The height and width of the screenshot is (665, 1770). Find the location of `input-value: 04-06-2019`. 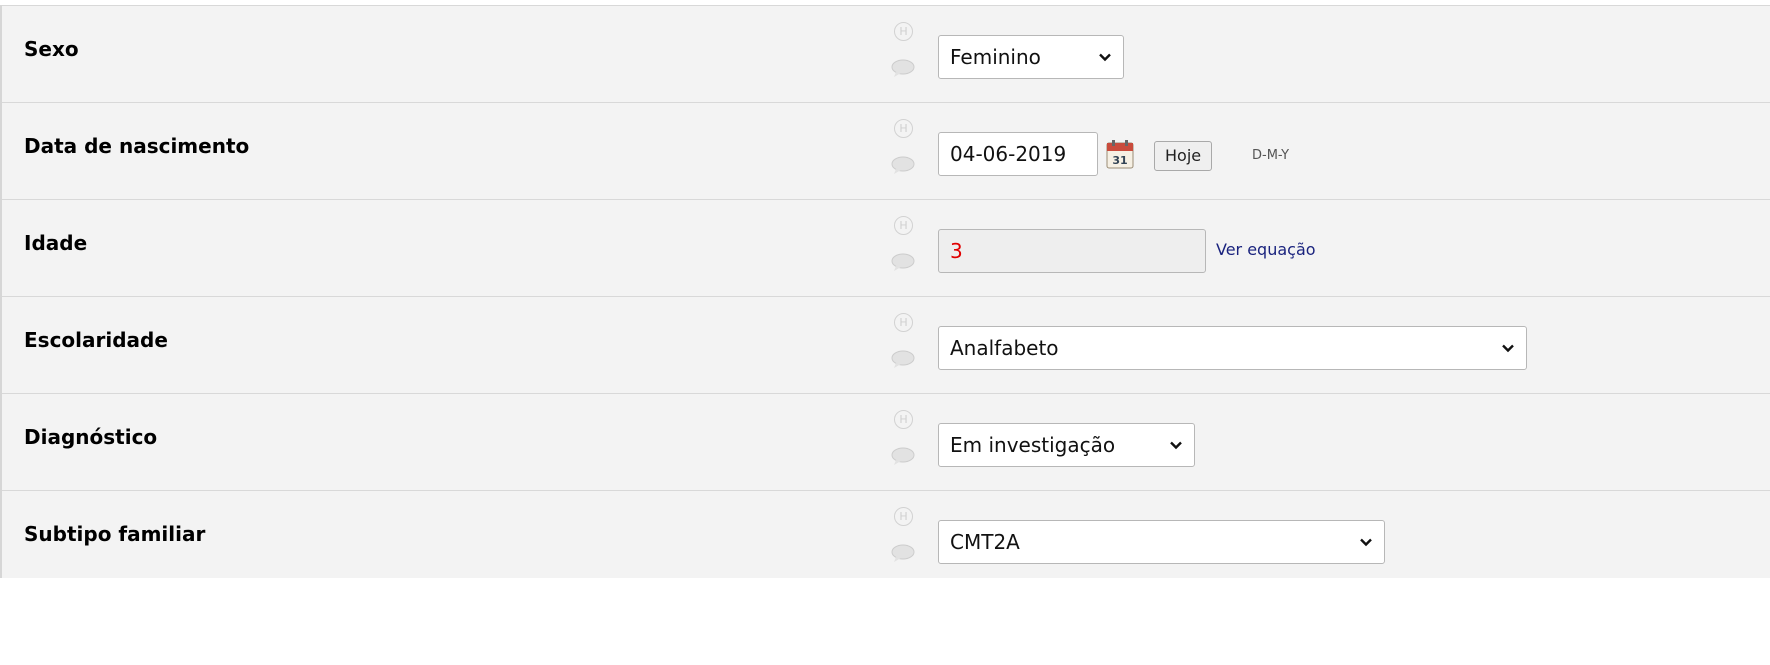

input-value: 04-06-2019 is located at coordinates (1008, 154).